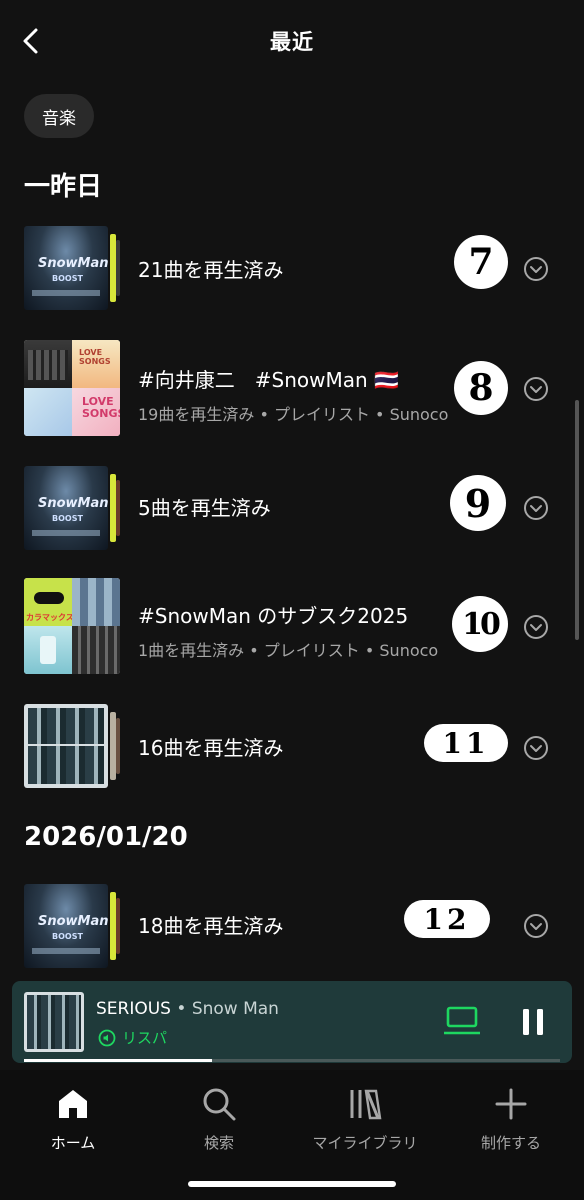 The width and height of the screenshot is (584, 1200). Describe the element at coordinates (273, 616) in the screenshot. I see `row-title: #SnowMan のサブスク2025` at that location.